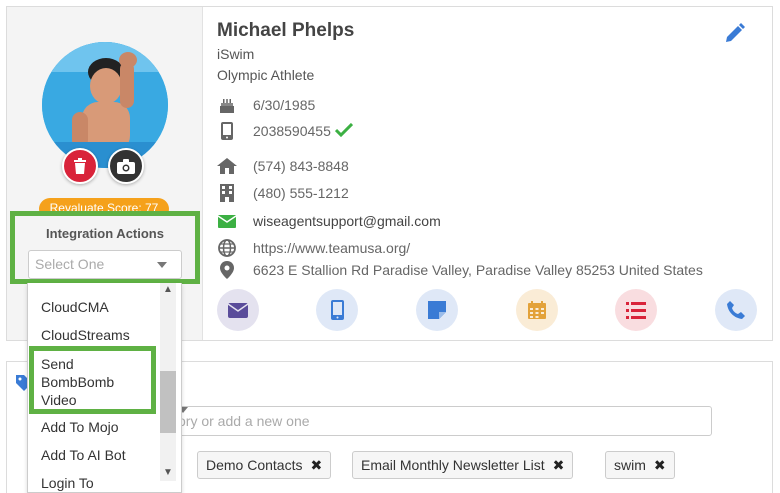 The height and width of the screenshot is (493, 780). Describe the element at coordinates (244, 421) in the screenshot. I see `category-select-placeholder: ory or add a new one` at that location.